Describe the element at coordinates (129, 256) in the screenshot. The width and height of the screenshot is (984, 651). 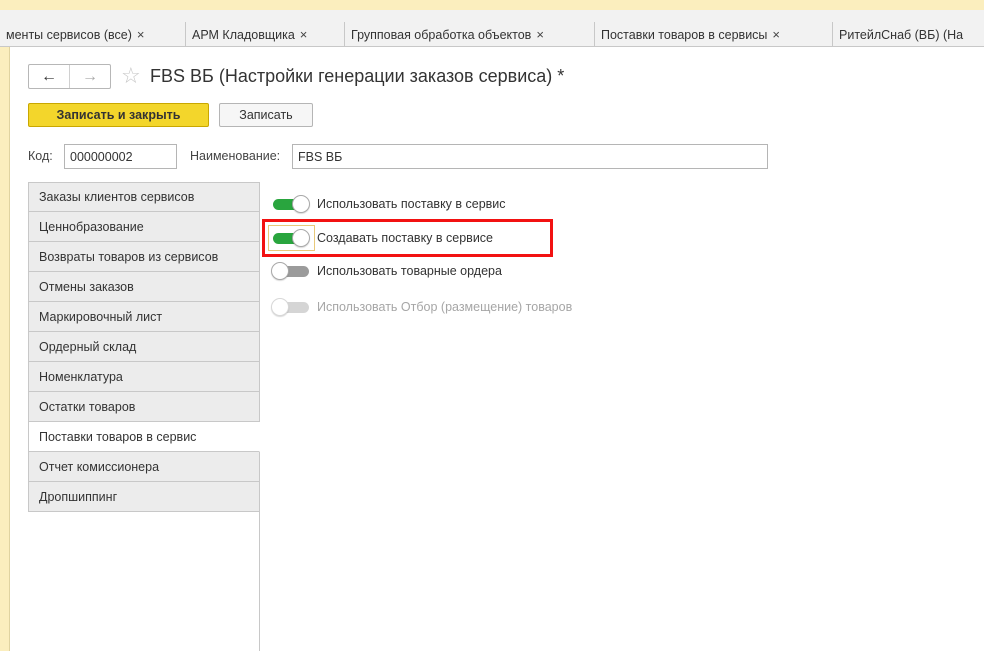
I see `sidebar-item-label: Возвраты товаров из сервисов` at that location.